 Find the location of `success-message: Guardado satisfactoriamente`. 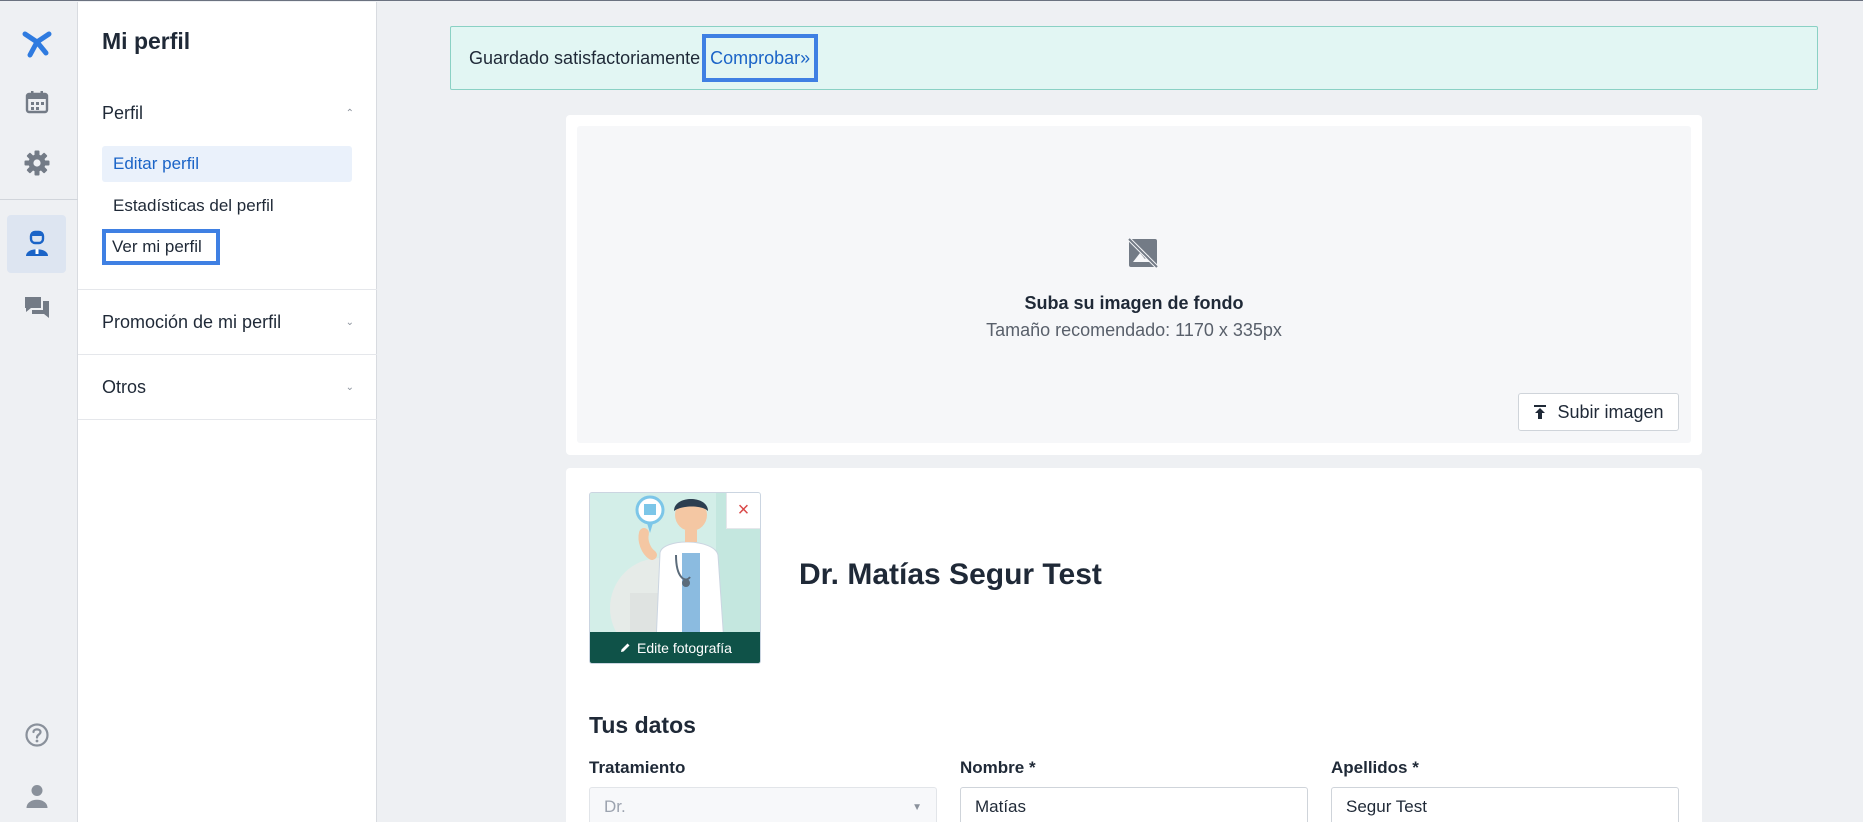

success-message: Guardado satisfactoriamente is located at coordinates (585, 57).